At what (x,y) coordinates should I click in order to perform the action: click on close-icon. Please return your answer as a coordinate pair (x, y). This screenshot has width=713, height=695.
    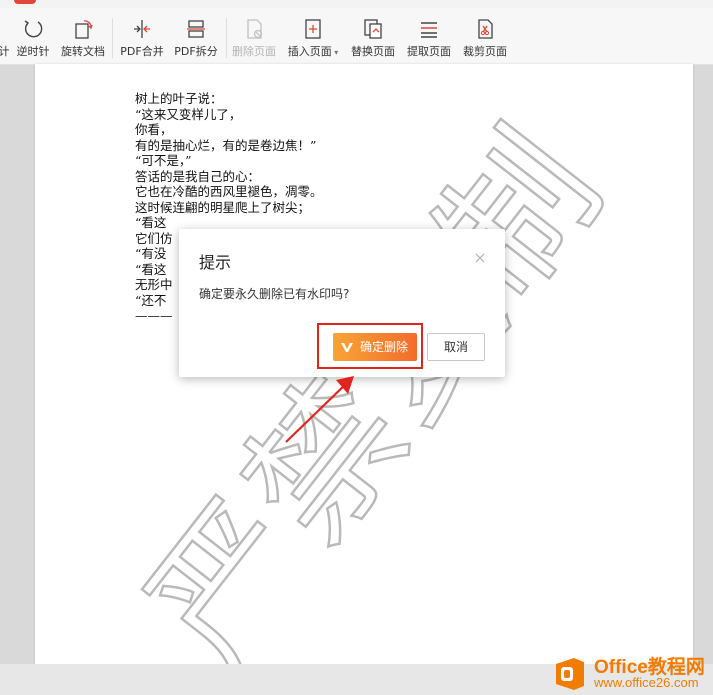
    Looking at the image, I should click on (480, 258).